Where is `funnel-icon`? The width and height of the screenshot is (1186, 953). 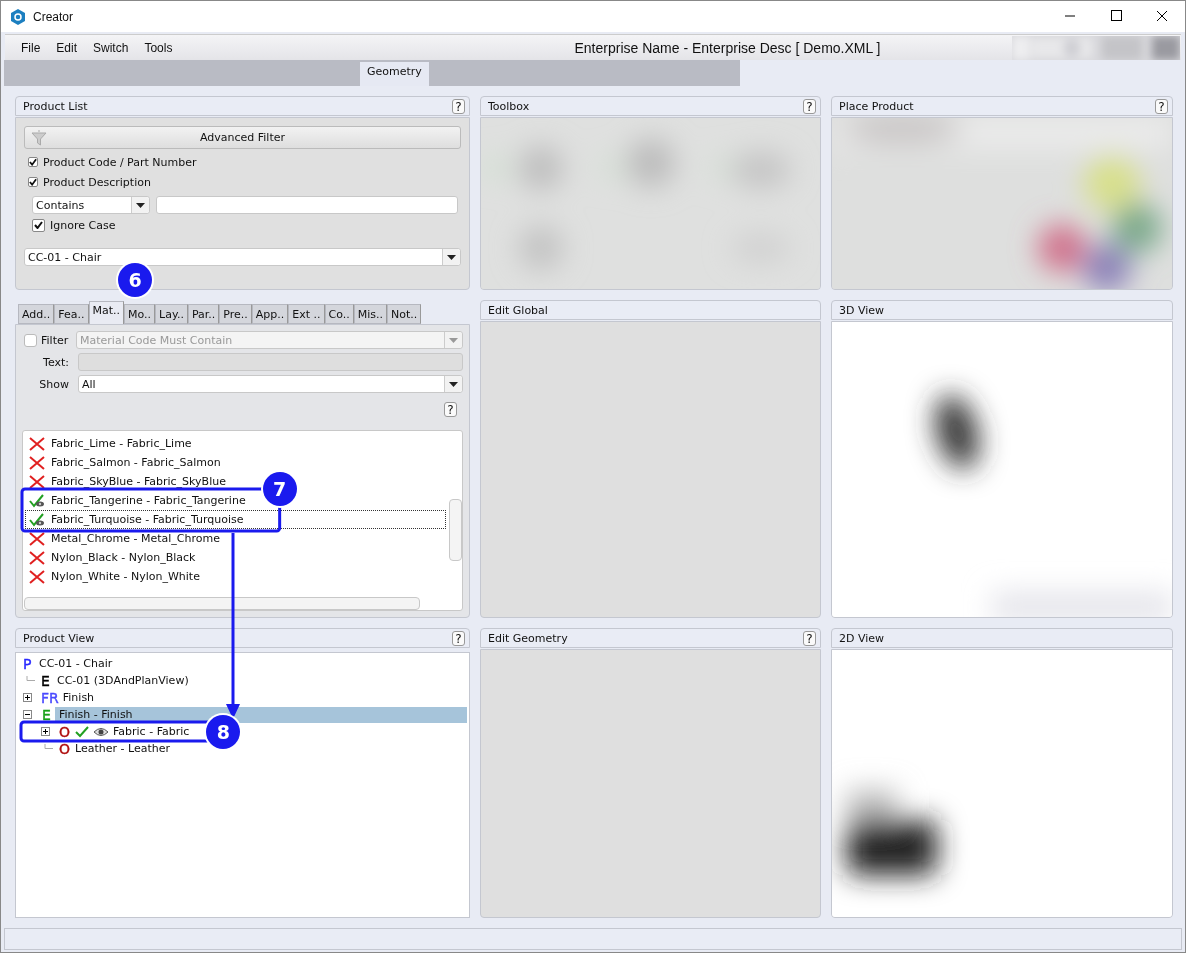
funnel-icon is located at coordinates (39, 138).